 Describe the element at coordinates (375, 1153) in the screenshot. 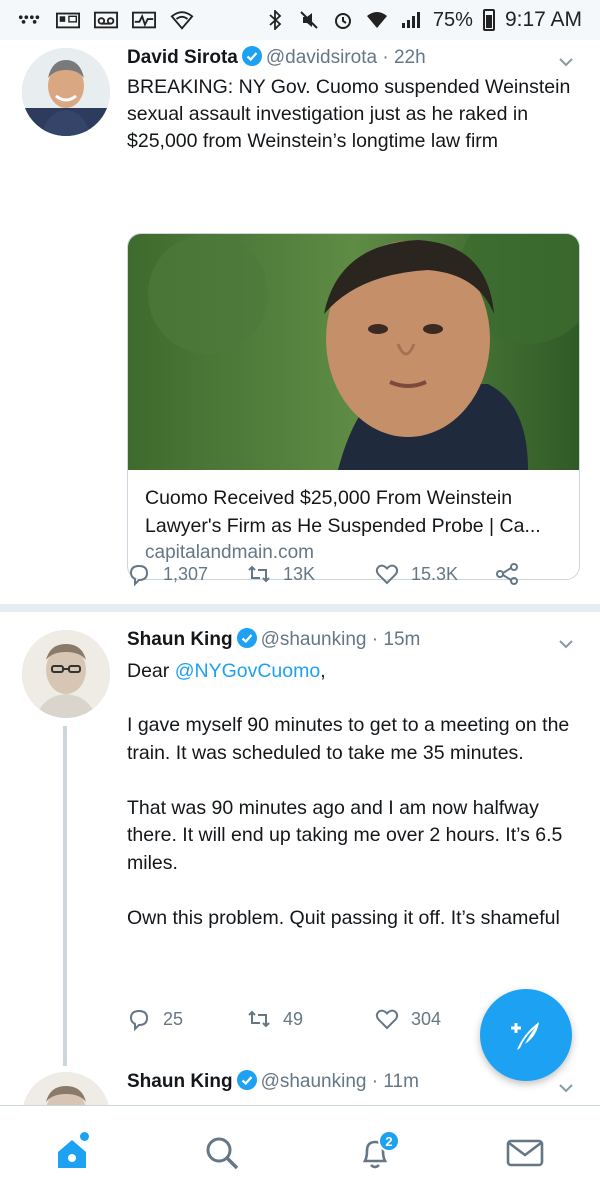

I see `nav-notifications: 2` at that location.